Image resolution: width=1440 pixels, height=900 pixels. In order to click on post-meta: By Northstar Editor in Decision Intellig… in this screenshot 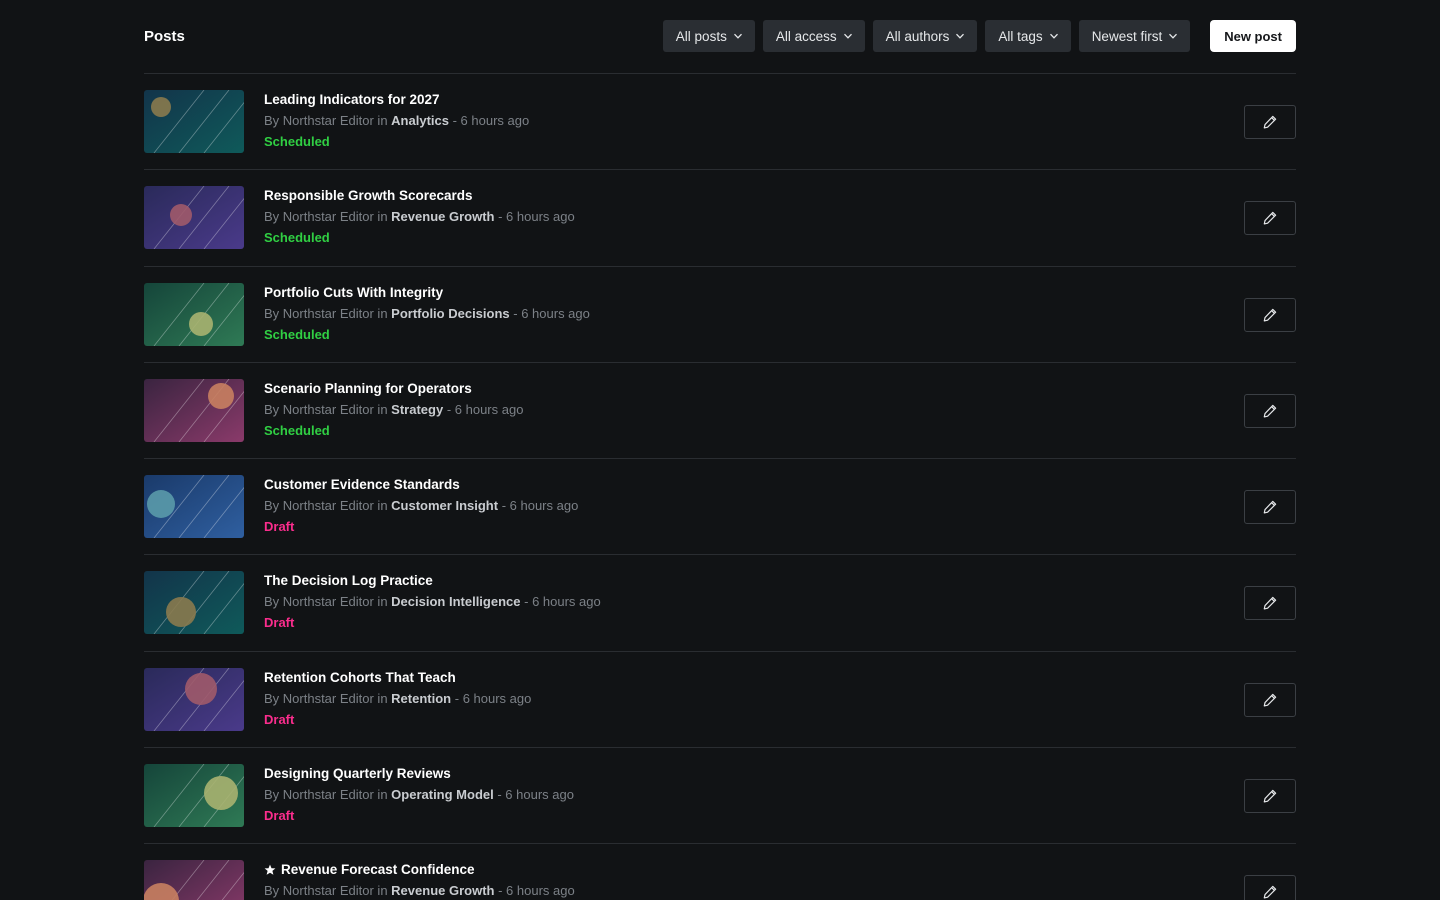, I will do `click(432, 601)`.